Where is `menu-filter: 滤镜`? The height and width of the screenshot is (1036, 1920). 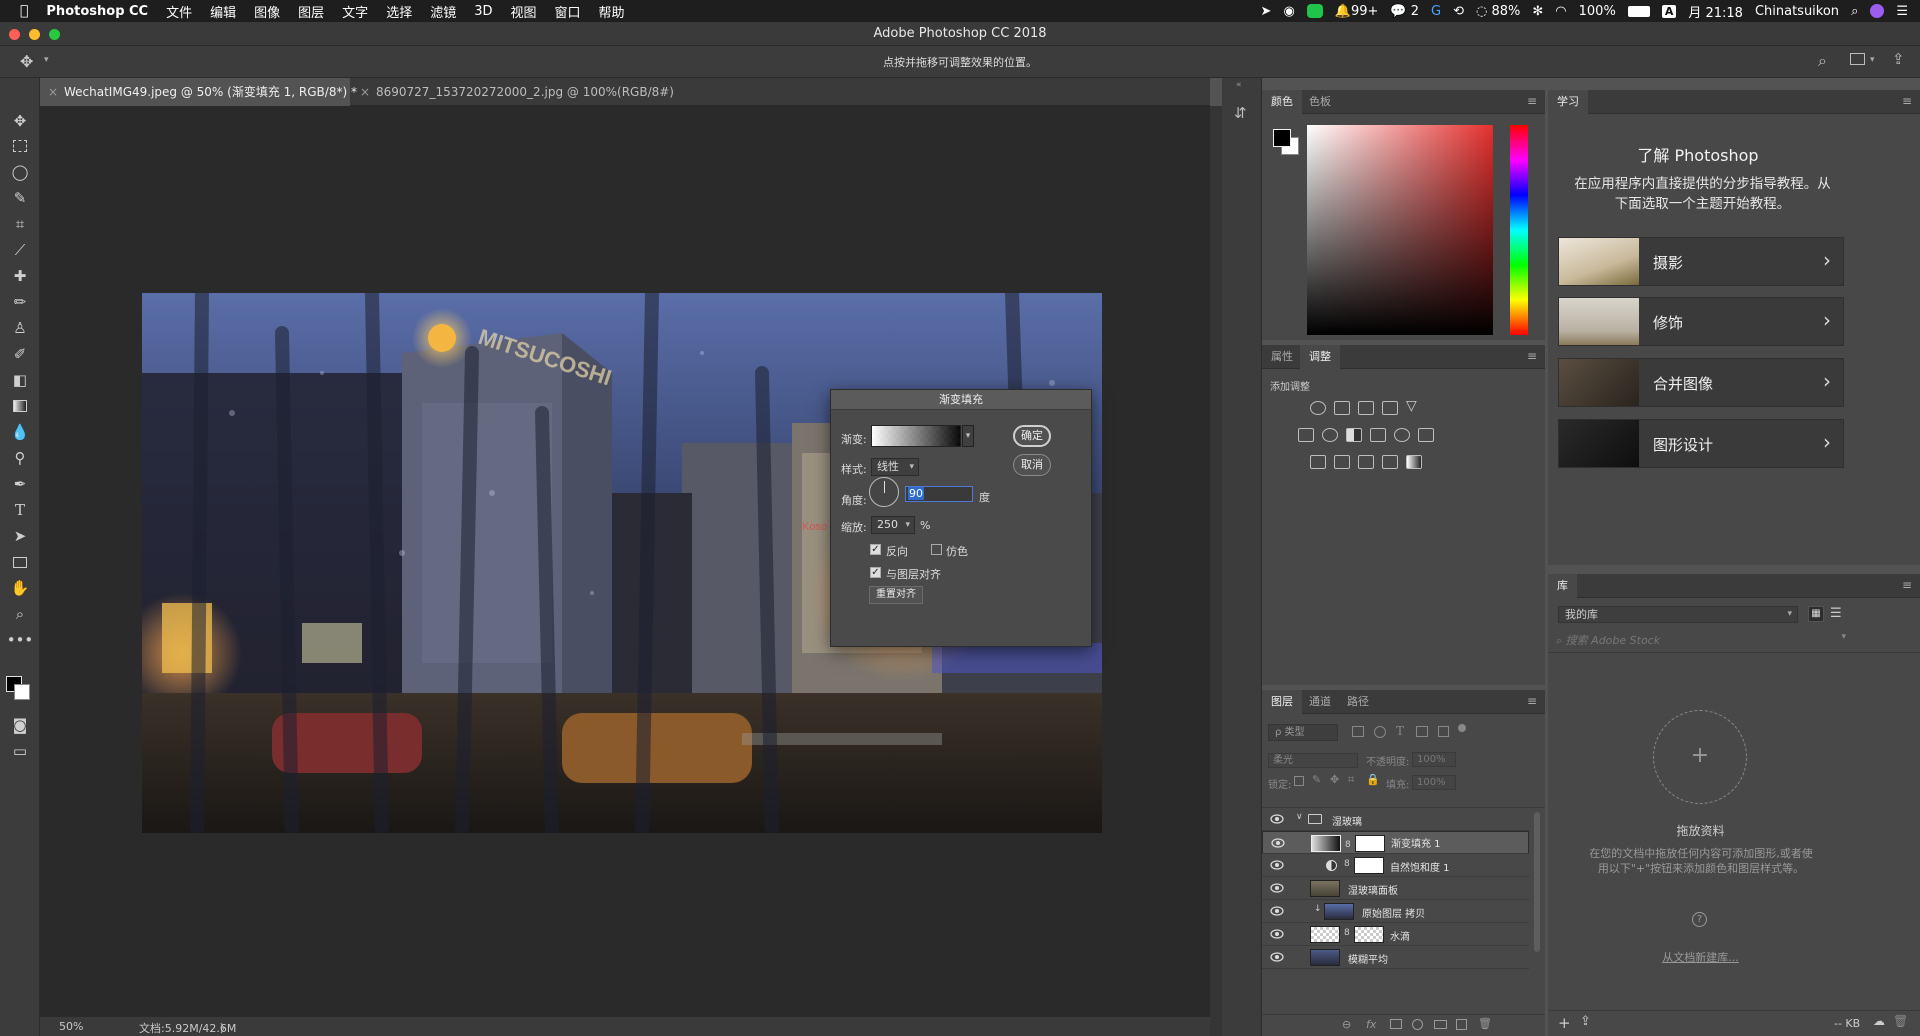
menu-filter: 滤镜 is located at coordinates (443, 11).